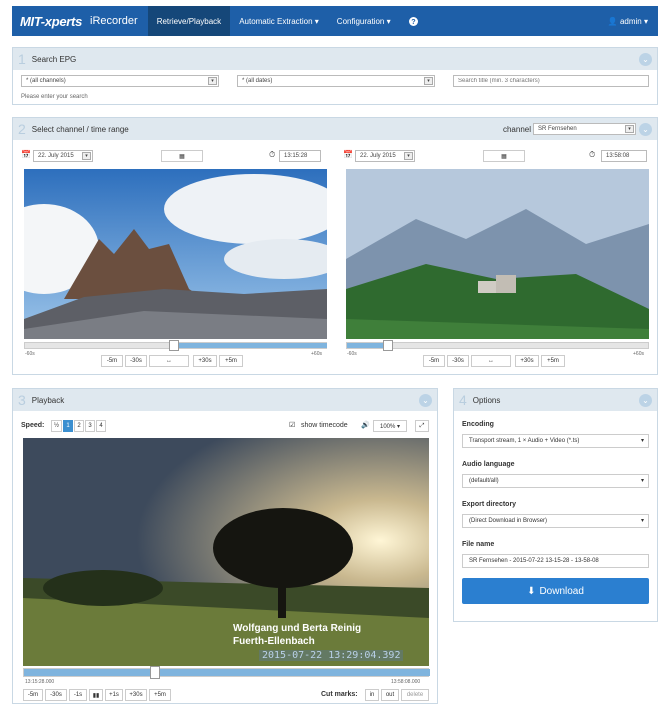 This screenshot has width=664, height=706. I want to click on end-date-select: 22. July 2015 ▾, so click(385, 156).